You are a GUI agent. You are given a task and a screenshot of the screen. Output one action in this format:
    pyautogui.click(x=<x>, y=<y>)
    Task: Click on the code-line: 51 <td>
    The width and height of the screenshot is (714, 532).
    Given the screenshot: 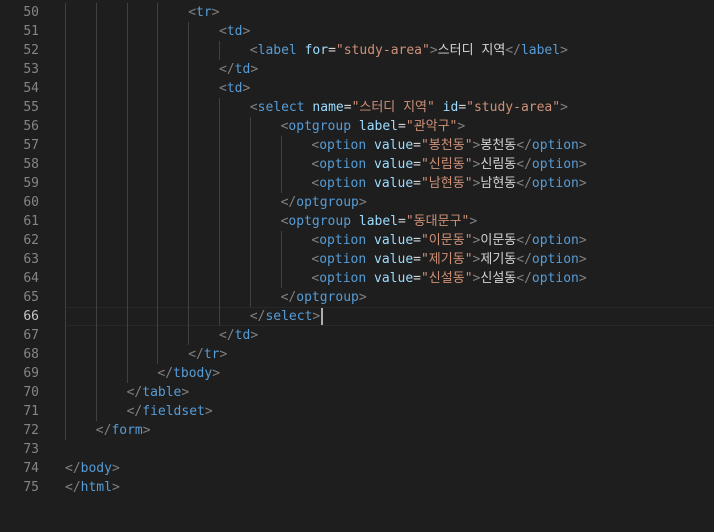 What is the action you would take?
    pyautogui.click(x=357, y=31)
    